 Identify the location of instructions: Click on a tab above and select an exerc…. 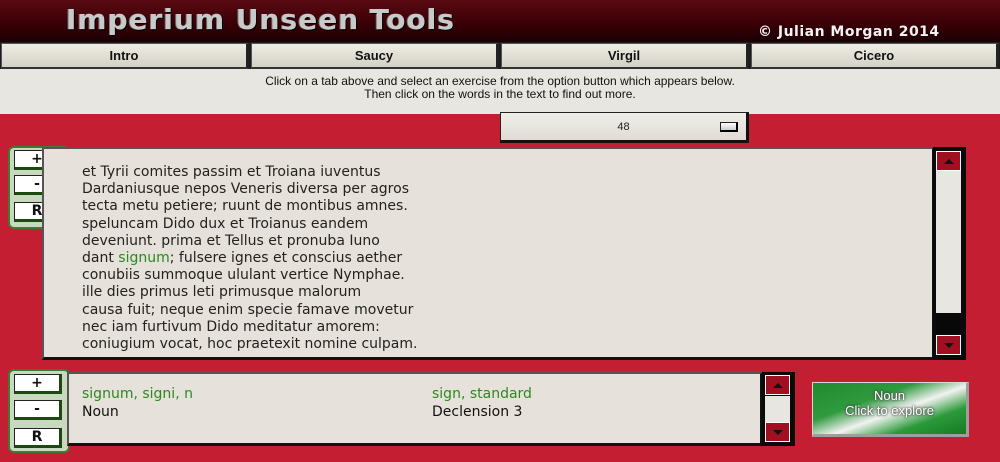
(500, 91).